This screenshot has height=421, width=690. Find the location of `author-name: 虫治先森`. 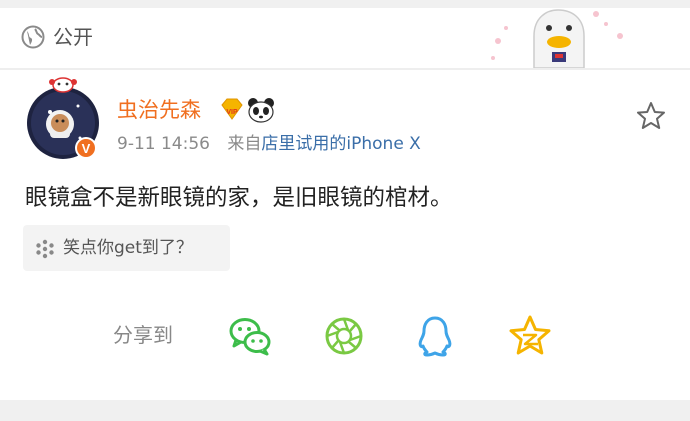

author-name: 虫治先森 is located at coordinates (159, 110).